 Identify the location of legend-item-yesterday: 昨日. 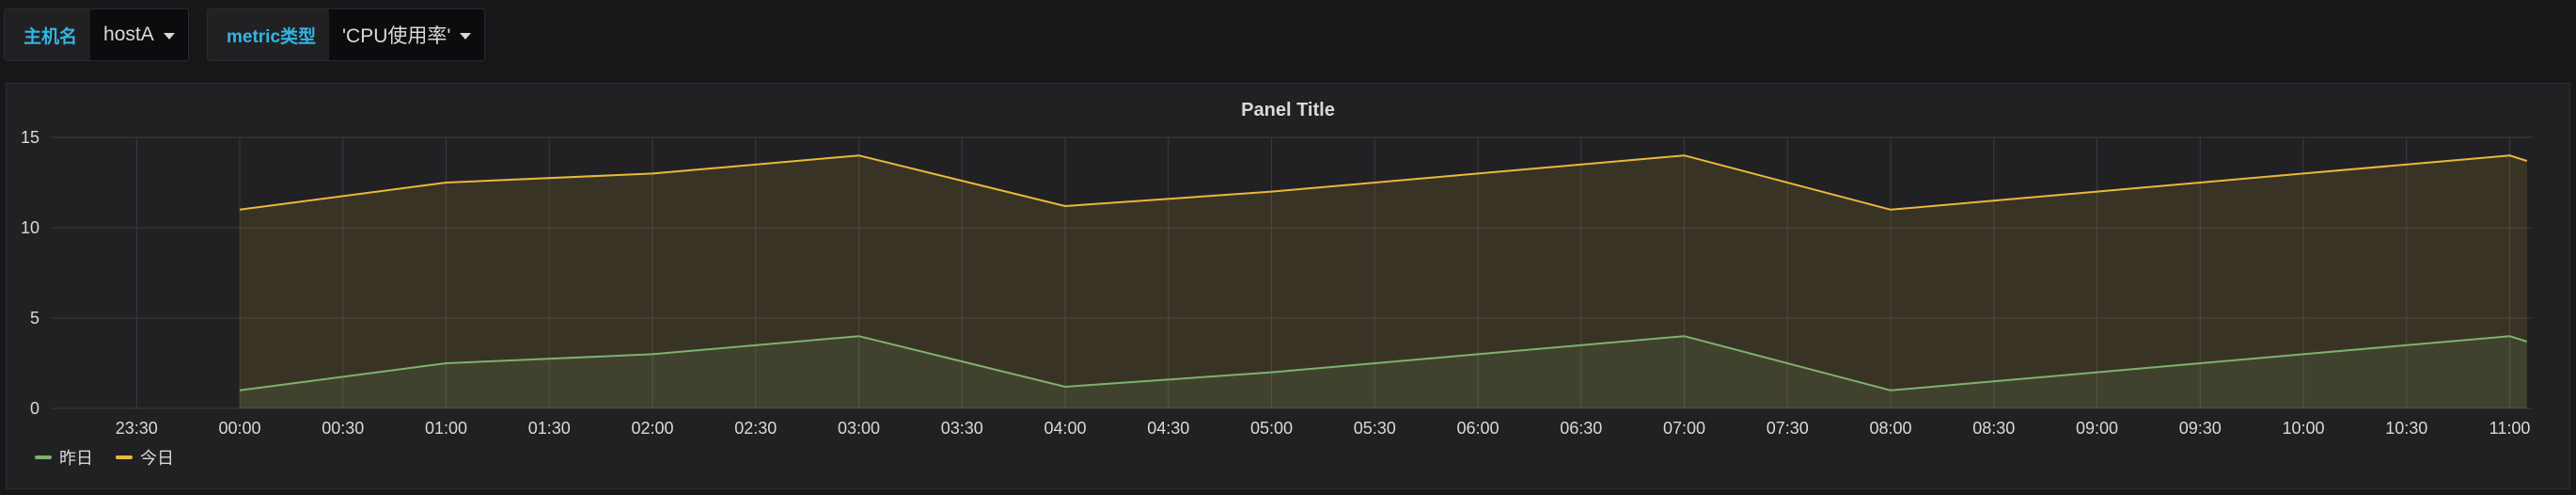
(64, 457).